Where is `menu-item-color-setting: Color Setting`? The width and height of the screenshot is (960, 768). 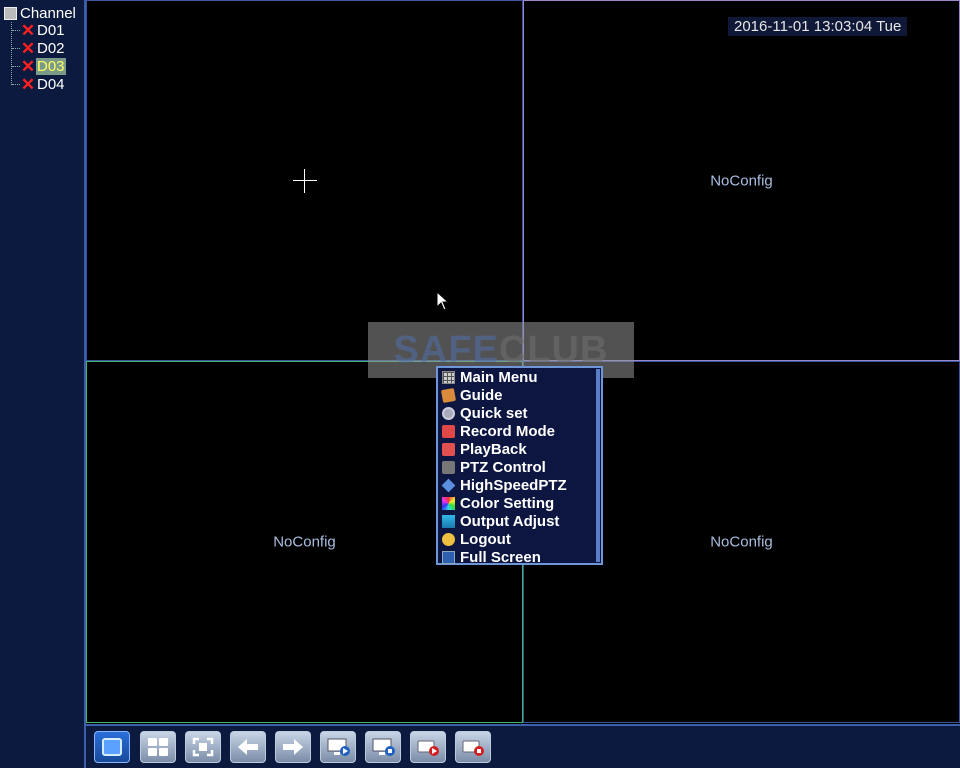 menu-item-color-setting: Color Setting is located at coordinates (498, 503).